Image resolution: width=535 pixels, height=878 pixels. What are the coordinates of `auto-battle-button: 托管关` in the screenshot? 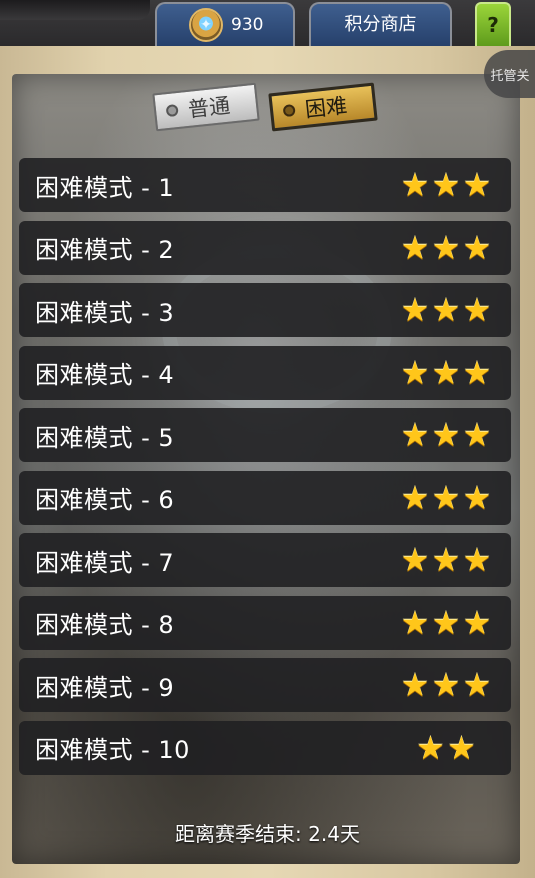 It's located at (509, 74).